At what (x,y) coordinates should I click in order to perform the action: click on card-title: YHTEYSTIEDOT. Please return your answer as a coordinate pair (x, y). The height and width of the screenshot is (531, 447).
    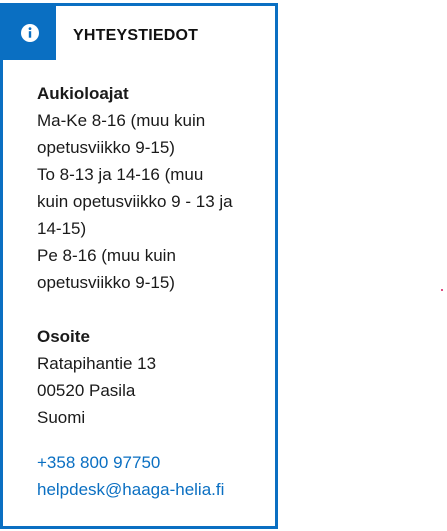
    Looking at the image, I should click on (136, 35).